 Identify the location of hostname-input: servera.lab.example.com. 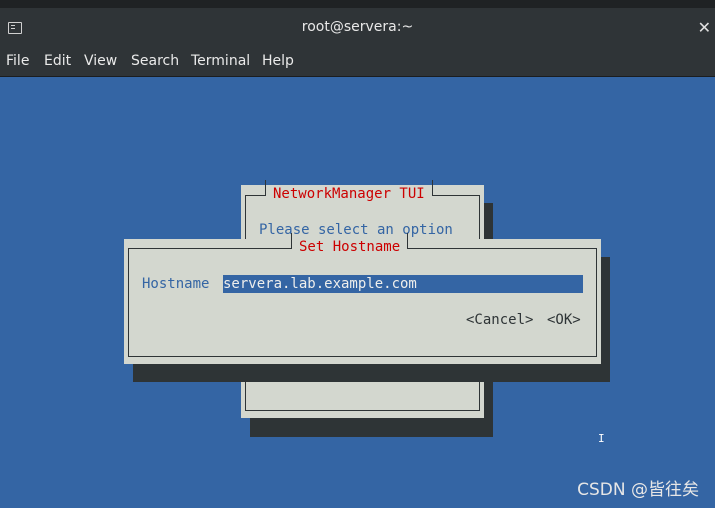
(403, 284).